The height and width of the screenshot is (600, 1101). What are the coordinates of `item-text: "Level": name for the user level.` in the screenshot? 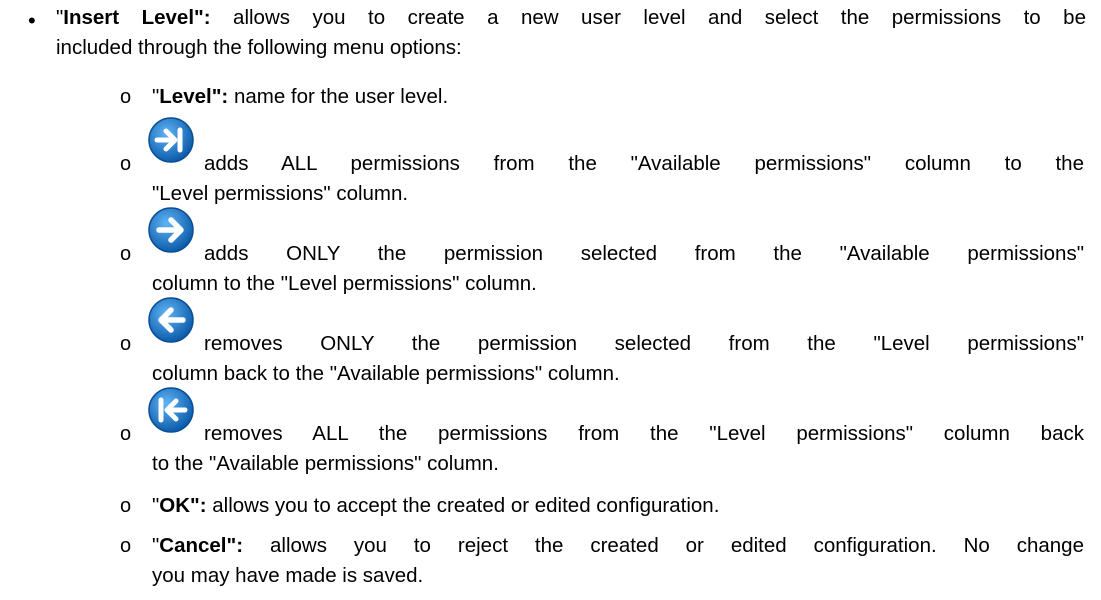 It's located at (300, 96).